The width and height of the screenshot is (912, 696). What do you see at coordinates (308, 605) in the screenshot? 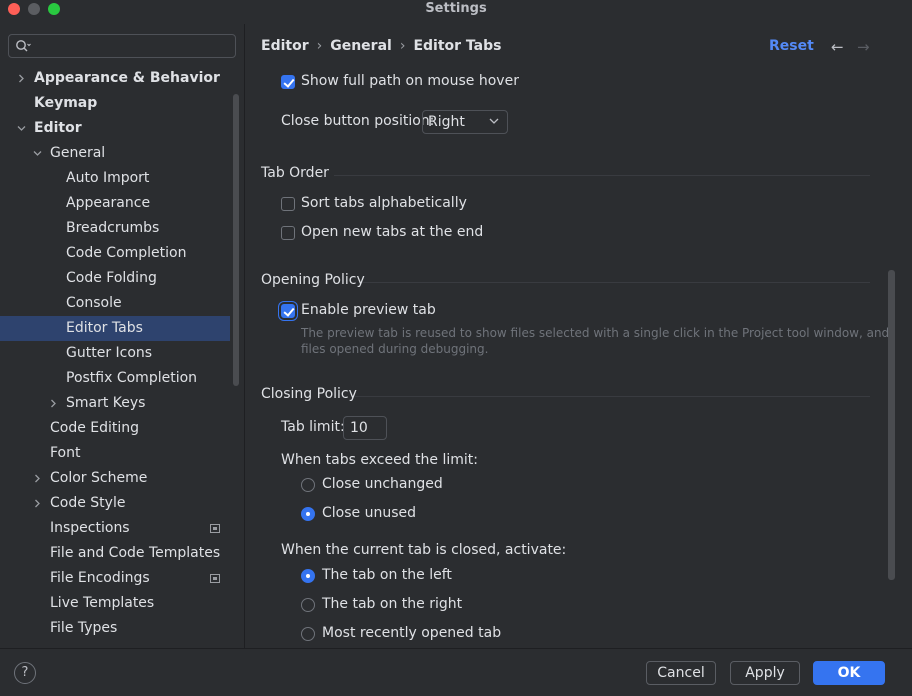
I see `tab-right-radio` at bounding box center [308, 605].